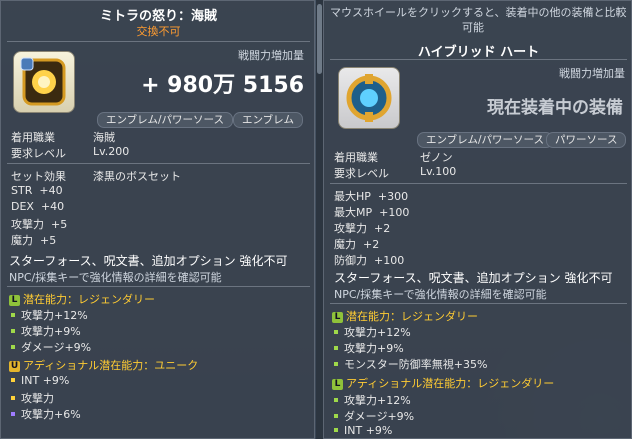 This screenshot has height=439, width=632. I want to click on additional-potential-title: L アディショナル潜在能力：レジェンダリー, so click(443, 383).